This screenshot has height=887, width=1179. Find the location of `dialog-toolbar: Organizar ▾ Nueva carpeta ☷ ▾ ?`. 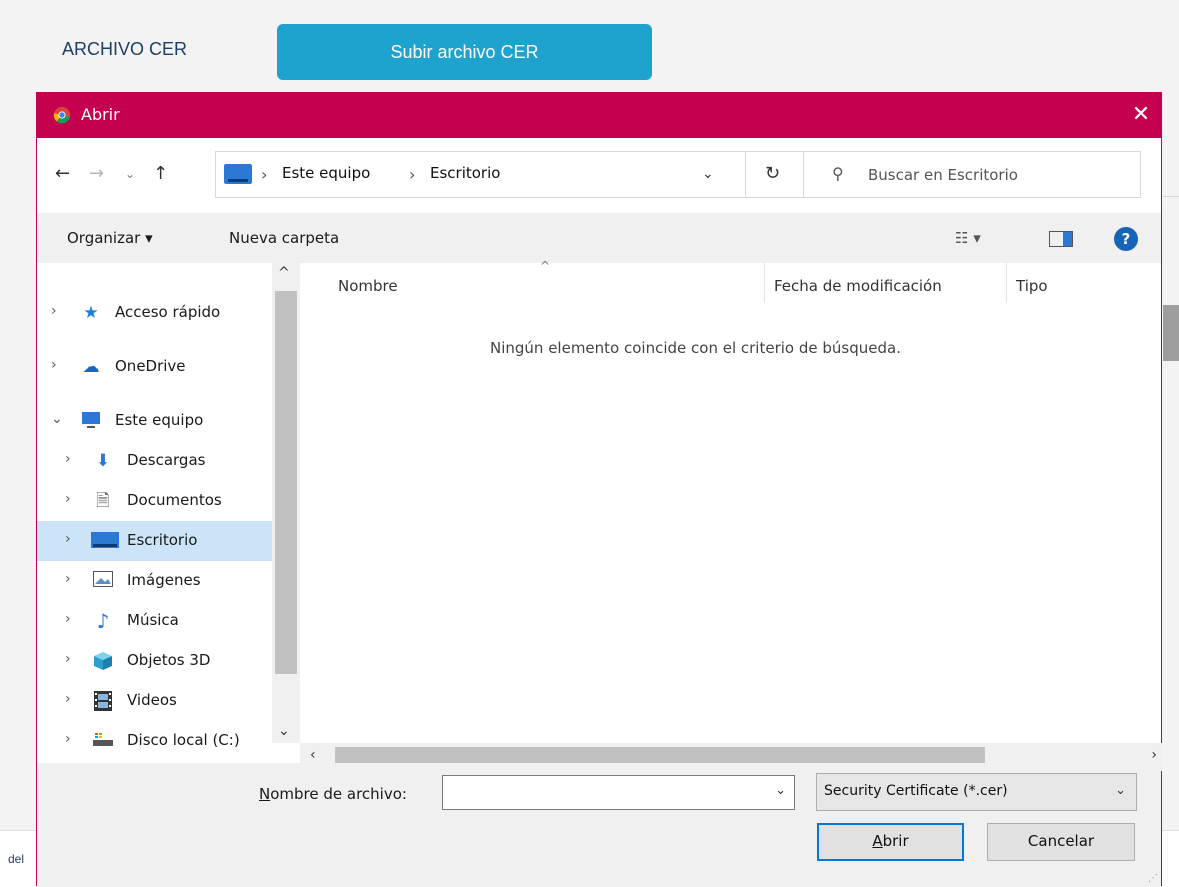

dialog-toolbar: Organizar ▾ Nueva carpeta ☷ ▾ ? is located at coordinates (599, 238).